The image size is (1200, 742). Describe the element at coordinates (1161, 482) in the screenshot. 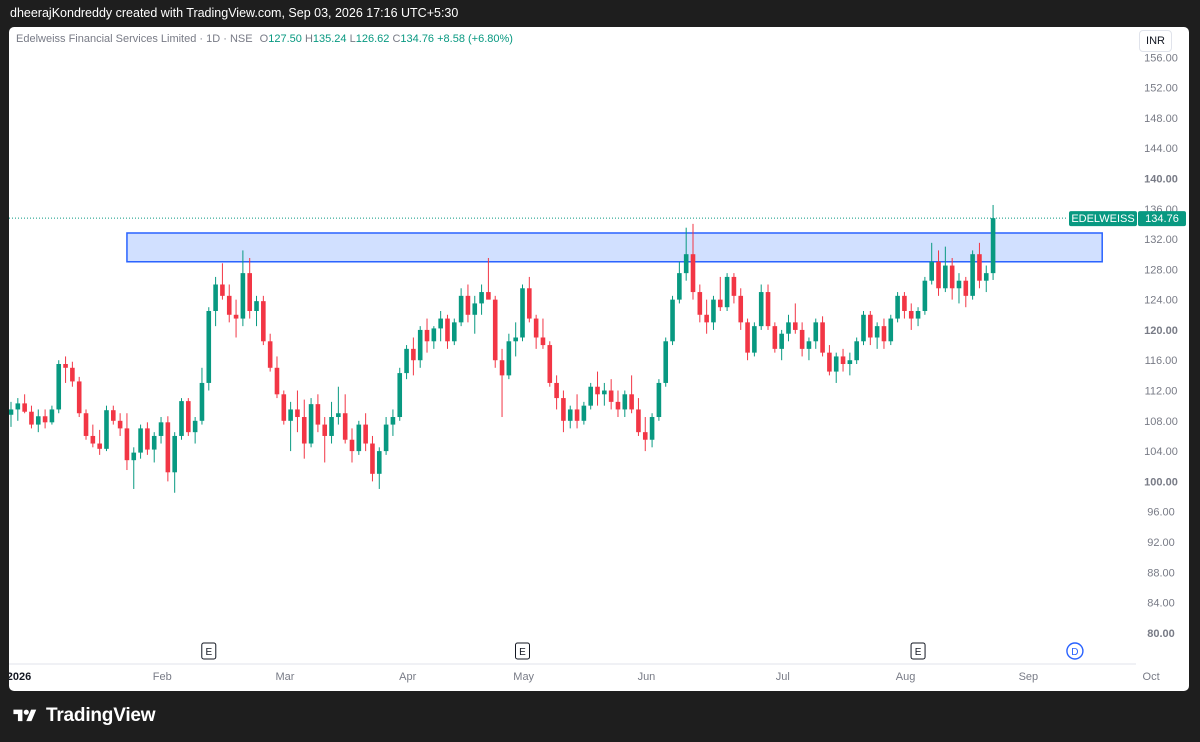

I see `y-tick-label: 100.00` at that location.